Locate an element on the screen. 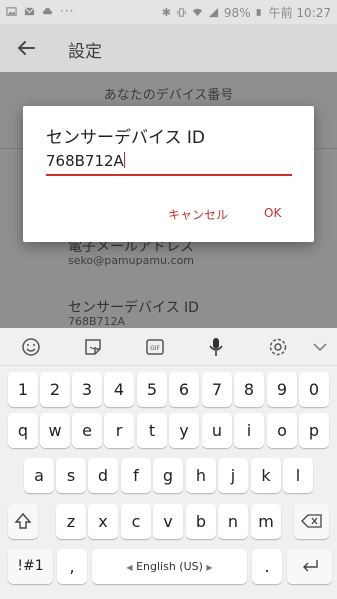 The width and height of the screenshot is (337, 599). key-5: 5 is located at coordinates (152, 389).